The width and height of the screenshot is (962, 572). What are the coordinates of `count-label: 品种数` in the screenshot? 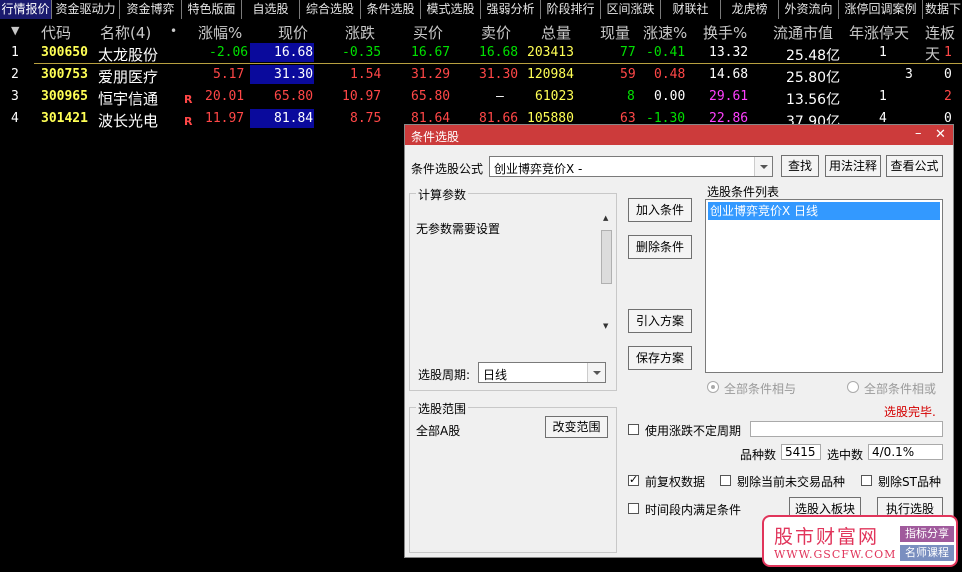 It's located at (758, 455).